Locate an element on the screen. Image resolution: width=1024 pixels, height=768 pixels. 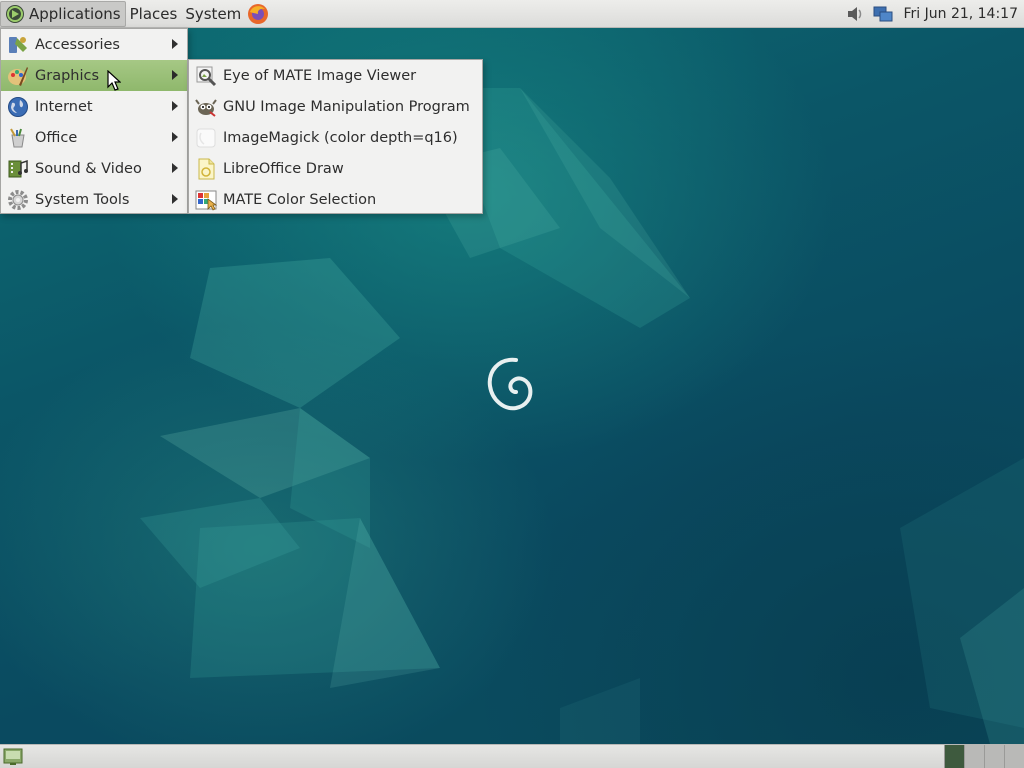
menu-item-accessories: Accessories is located at coordinates (94, 44).